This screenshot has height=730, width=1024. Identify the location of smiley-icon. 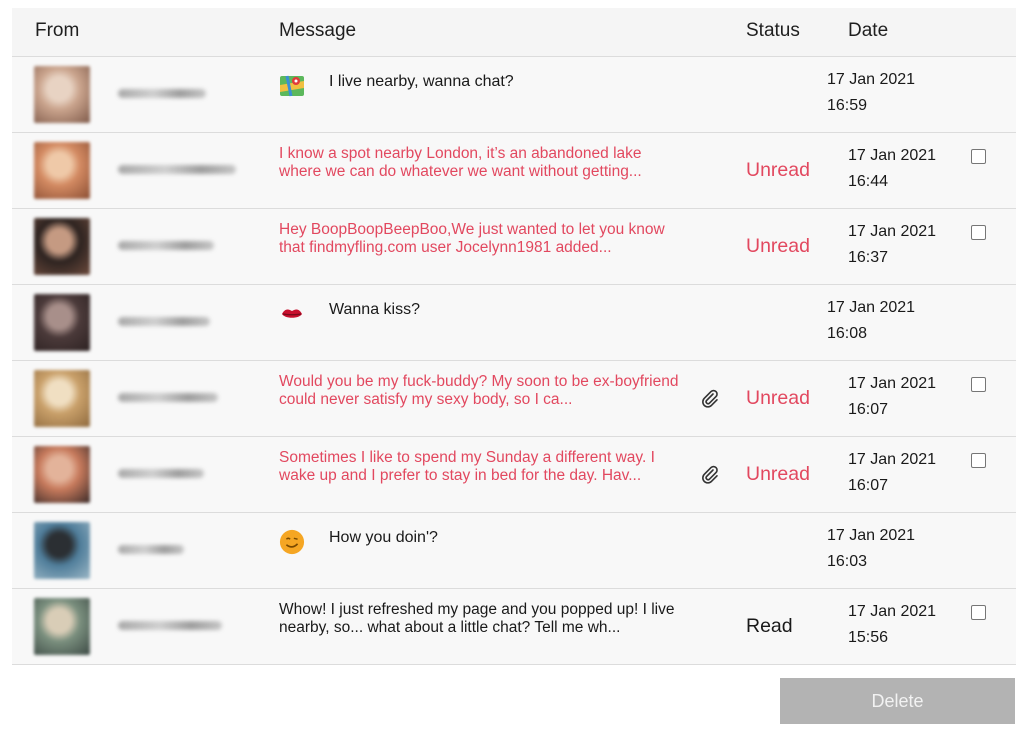
(292, 542).